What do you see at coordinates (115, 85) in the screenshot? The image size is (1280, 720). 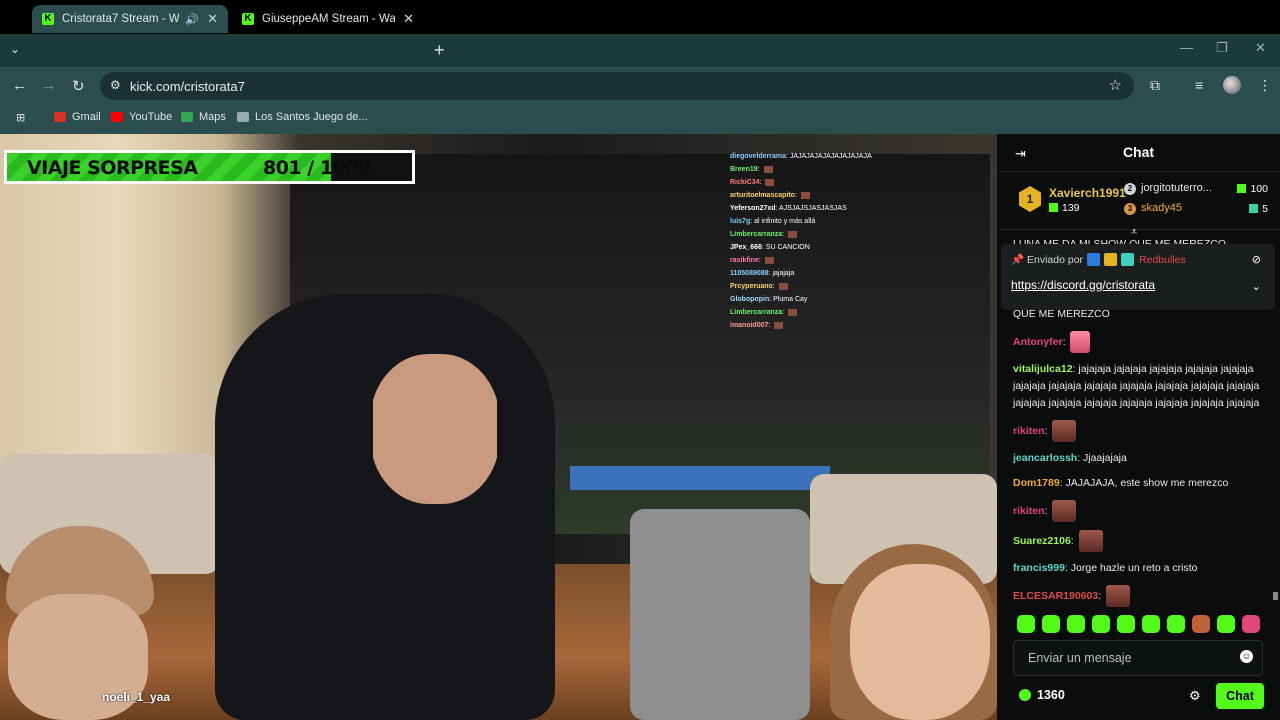 I see `site-info-icon: ⚙` at bounding box center [115, 85].